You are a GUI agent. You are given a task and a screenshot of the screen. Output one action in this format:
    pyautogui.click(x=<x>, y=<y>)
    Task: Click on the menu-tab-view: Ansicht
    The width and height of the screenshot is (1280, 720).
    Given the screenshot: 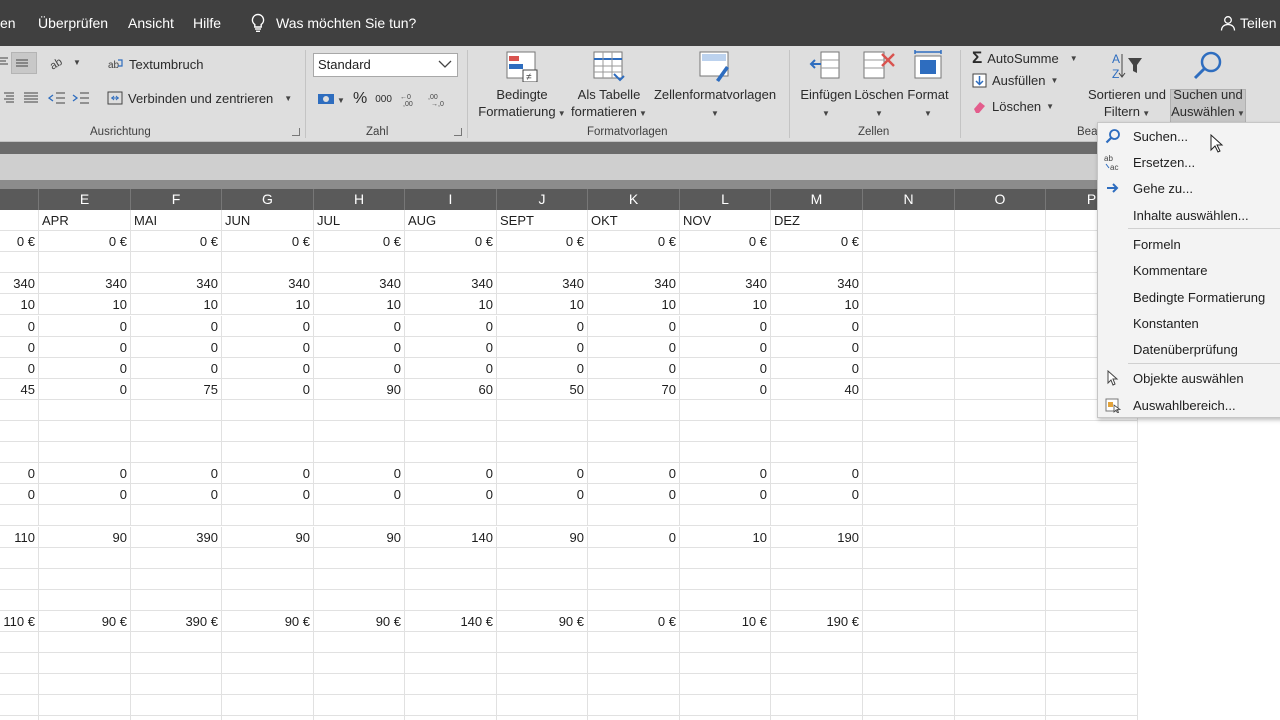 What is the action you would take?
    pyautogui.click(x=151, y=23)
    